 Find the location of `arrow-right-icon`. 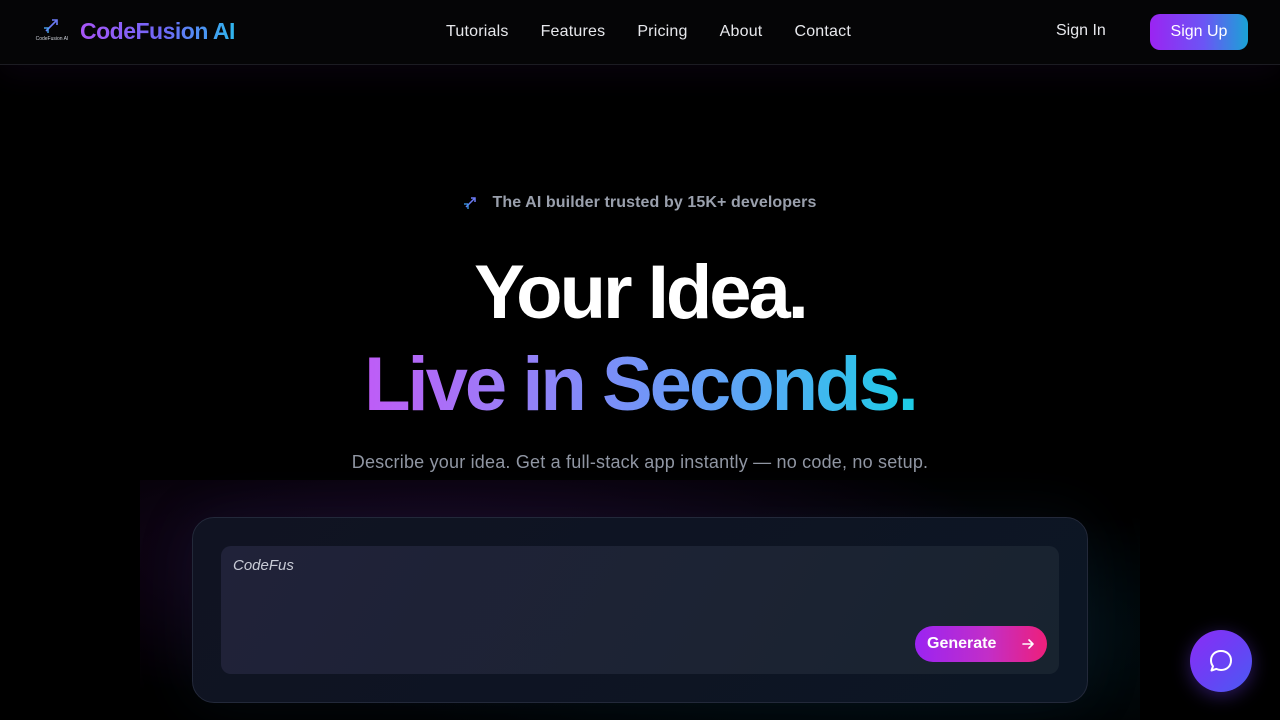

arrow-right-icon is located at coordinates (1028, 644).